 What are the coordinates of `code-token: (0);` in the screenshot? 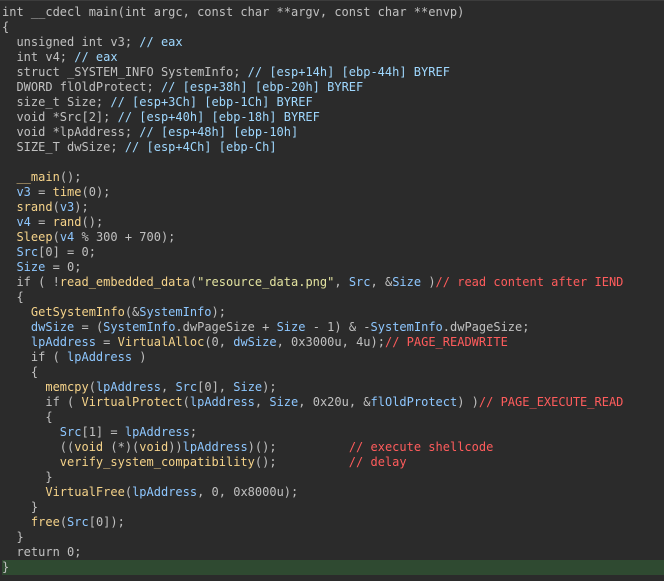 It's located at (96, 192).